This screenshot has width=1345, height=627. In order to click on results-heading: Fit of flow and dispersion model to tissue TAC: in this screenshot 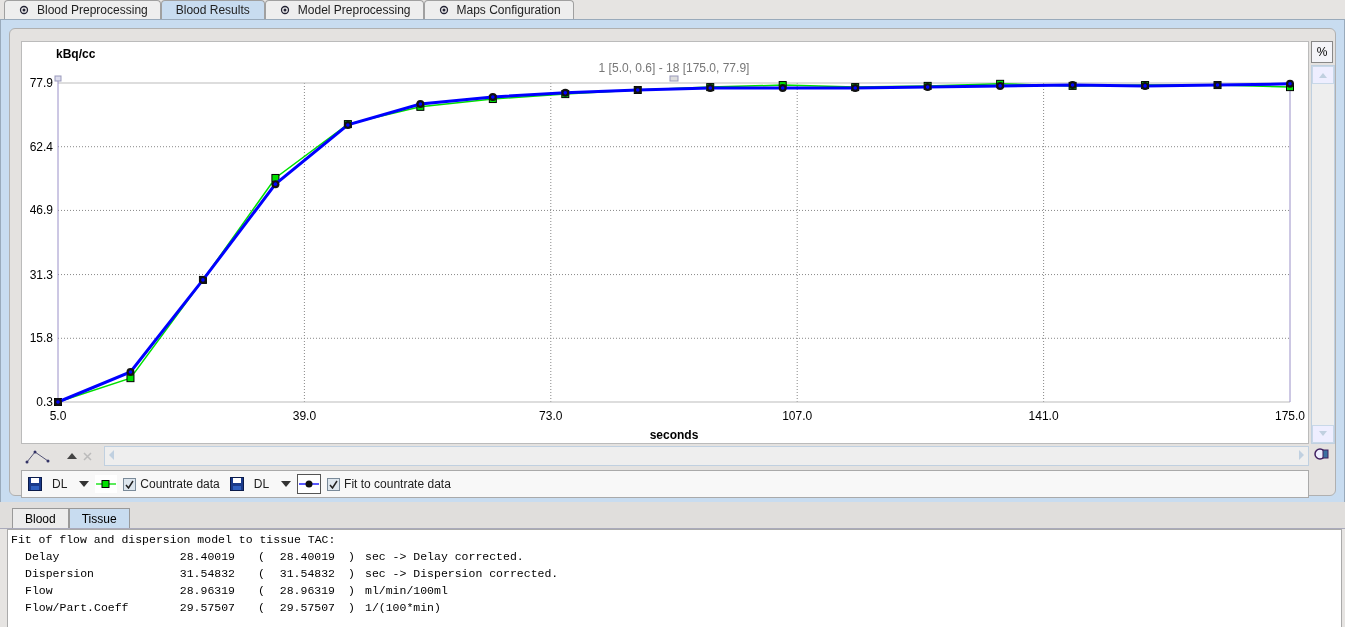, I will do `click(174, 540)`.